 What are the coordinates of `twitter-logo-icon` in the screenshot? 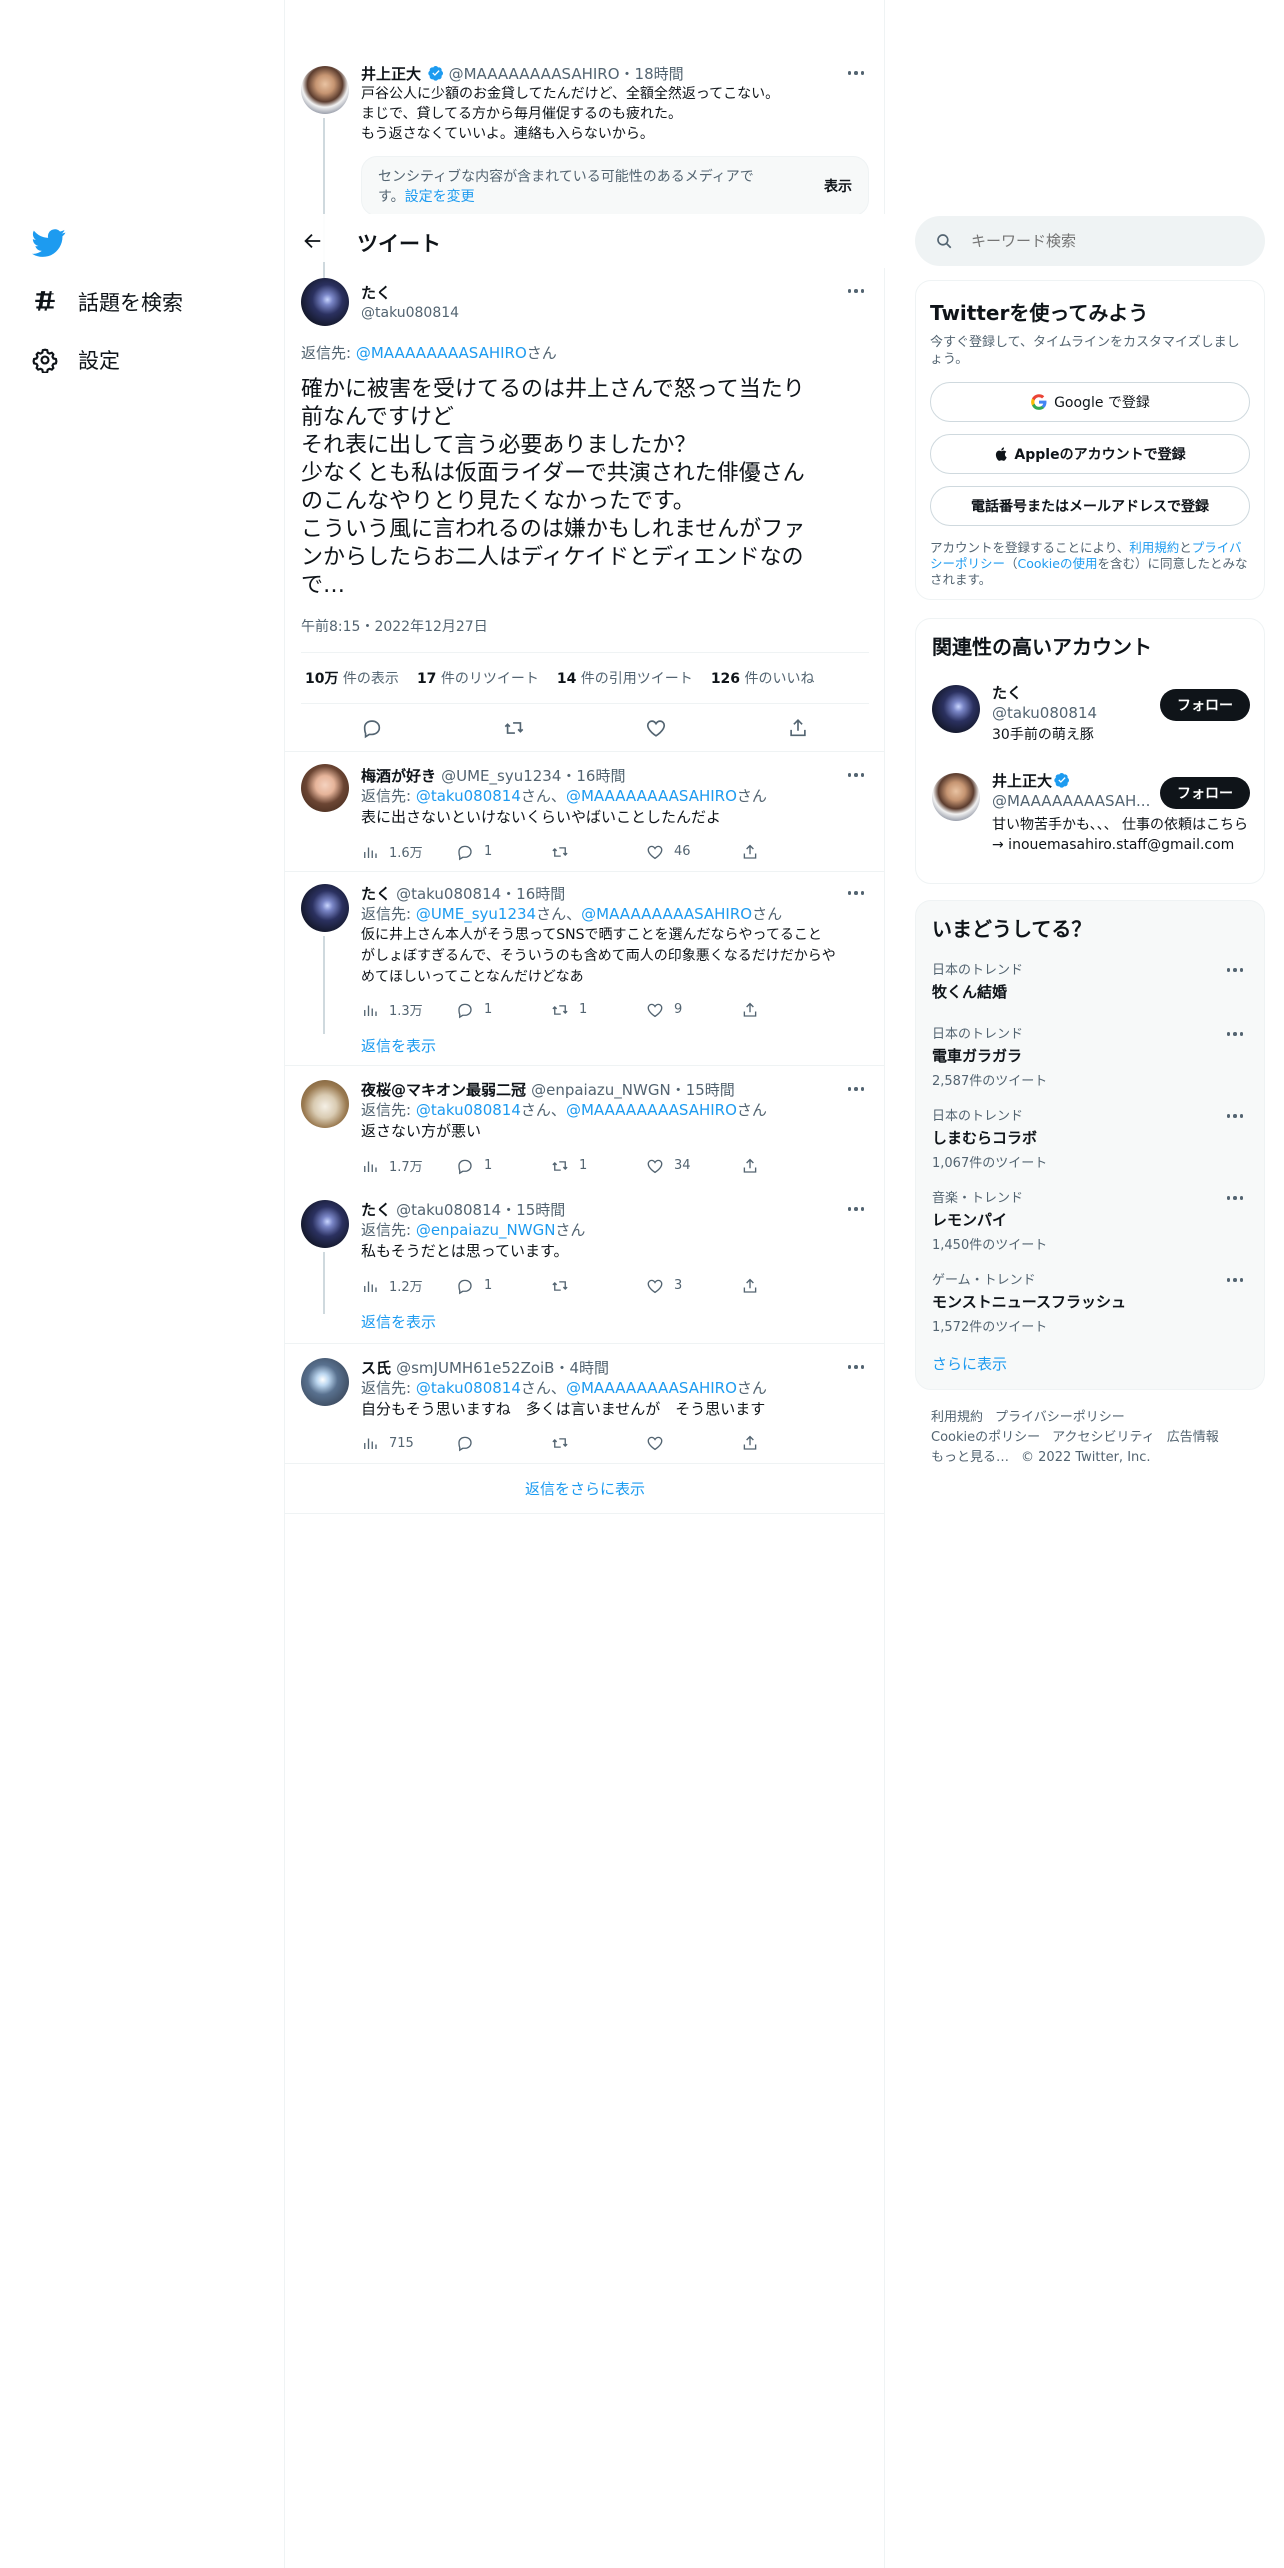 It's located at (49, 243).